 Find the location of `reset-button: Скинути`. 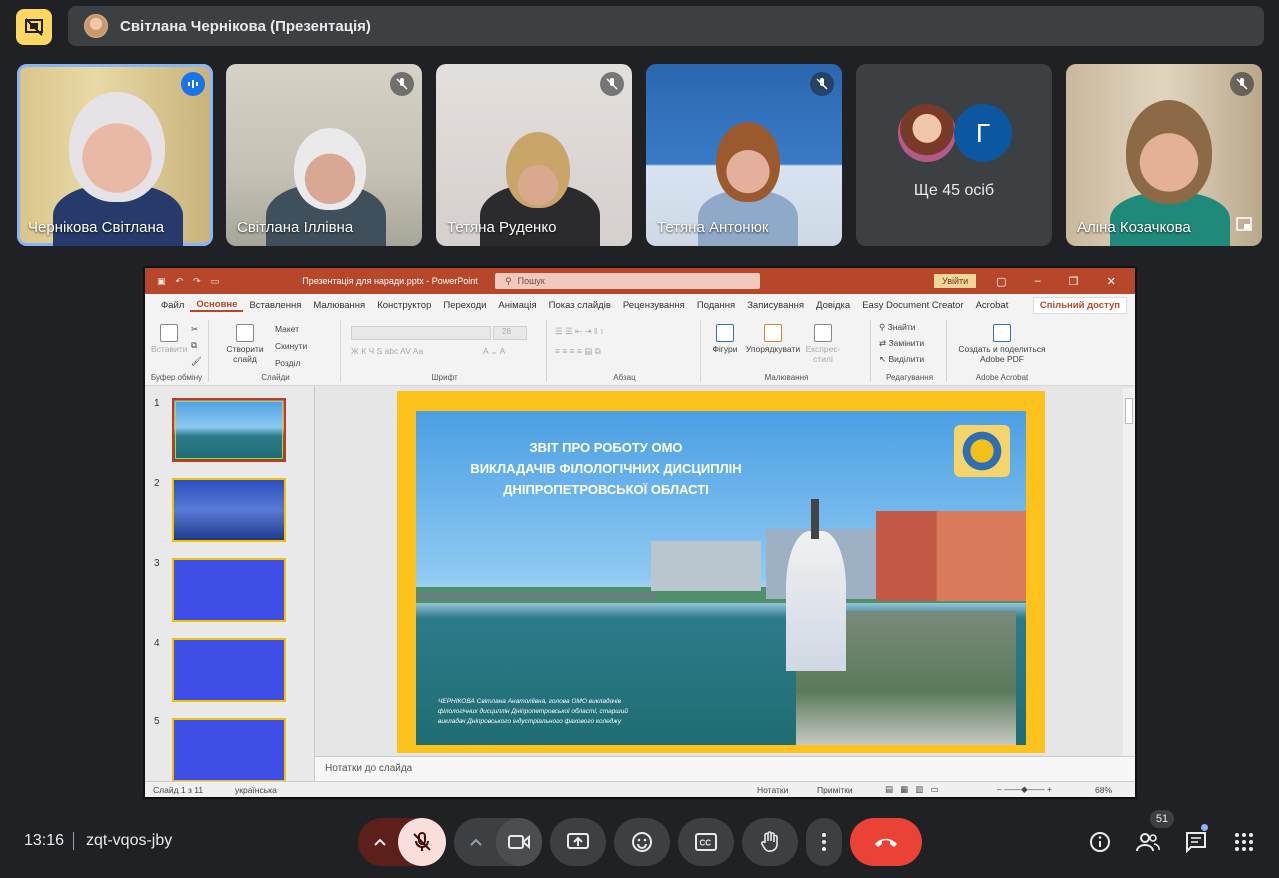

reset-button: Скинути is located at coordinates (291, 346).